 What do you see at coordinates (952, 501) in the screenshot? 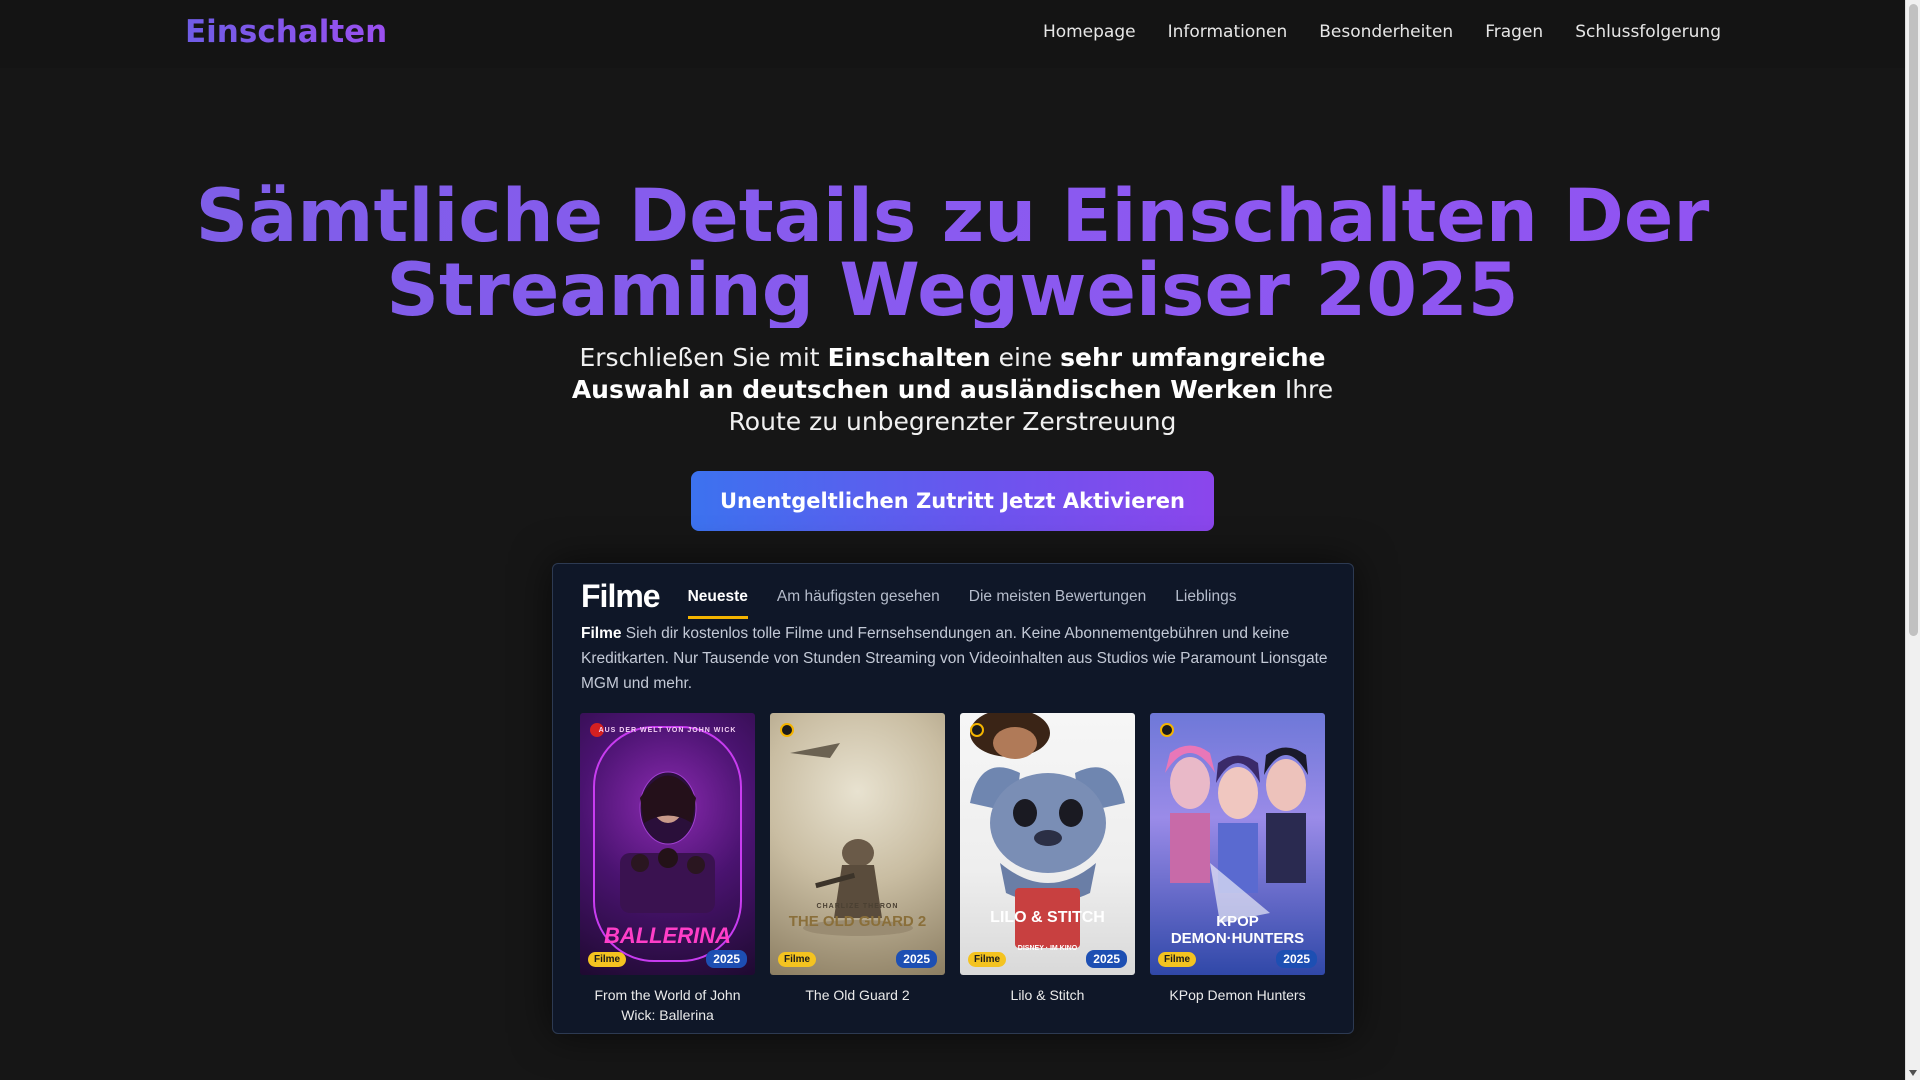
I see `activate-access-button: Unentgeltlichen Zutritt Jetzt Aktivieren` at bounding box center [952, 501].